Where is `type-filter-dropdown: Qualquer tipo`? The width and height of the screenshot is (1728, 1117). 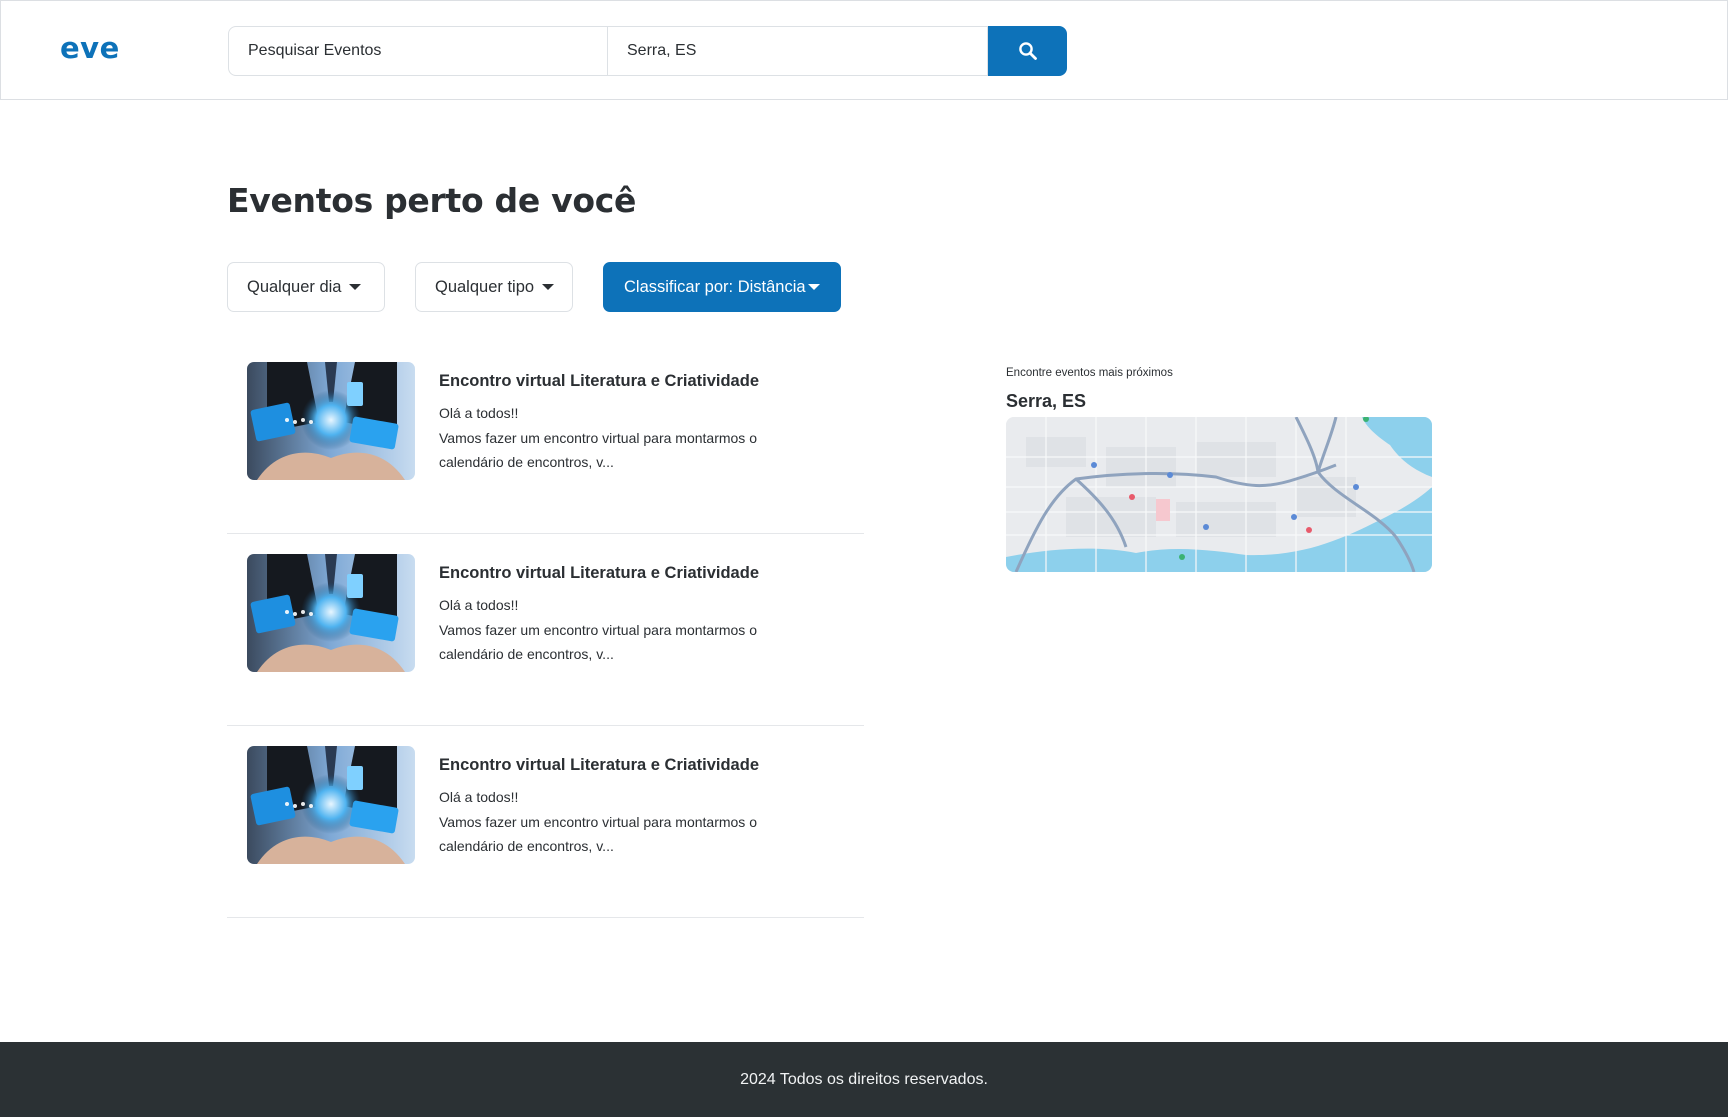
type-filter-dropdown: Qualquer tipo is located at coordinates (494, 287).